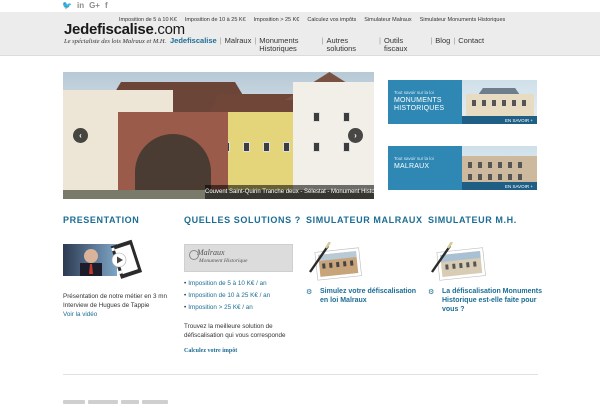 Image resolution: width=600 pixels, height=411 pixels. Describe the element at coordinates (80, 135) in the screenshot. I see `slider-prev-button: ‹` at that location.